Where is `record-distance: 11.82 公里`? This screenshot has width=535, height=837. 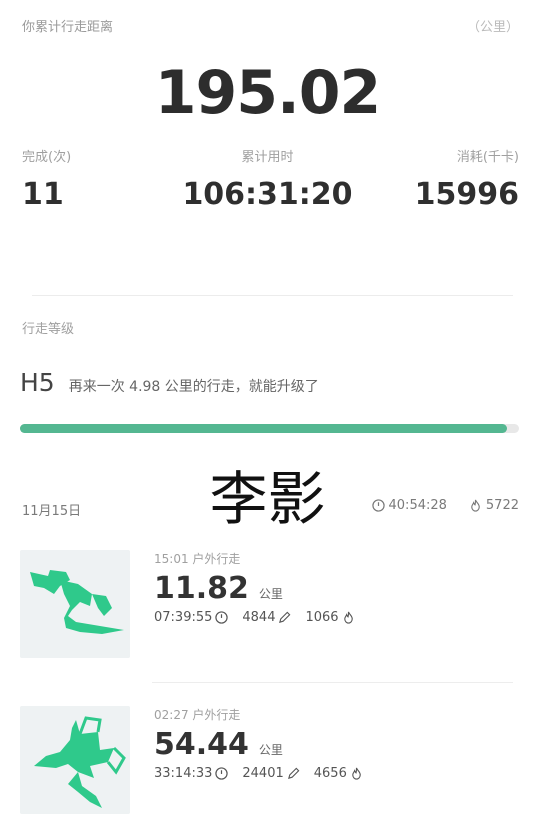
record-distance: 11.82 公里 is located at coordinates (336, 588).